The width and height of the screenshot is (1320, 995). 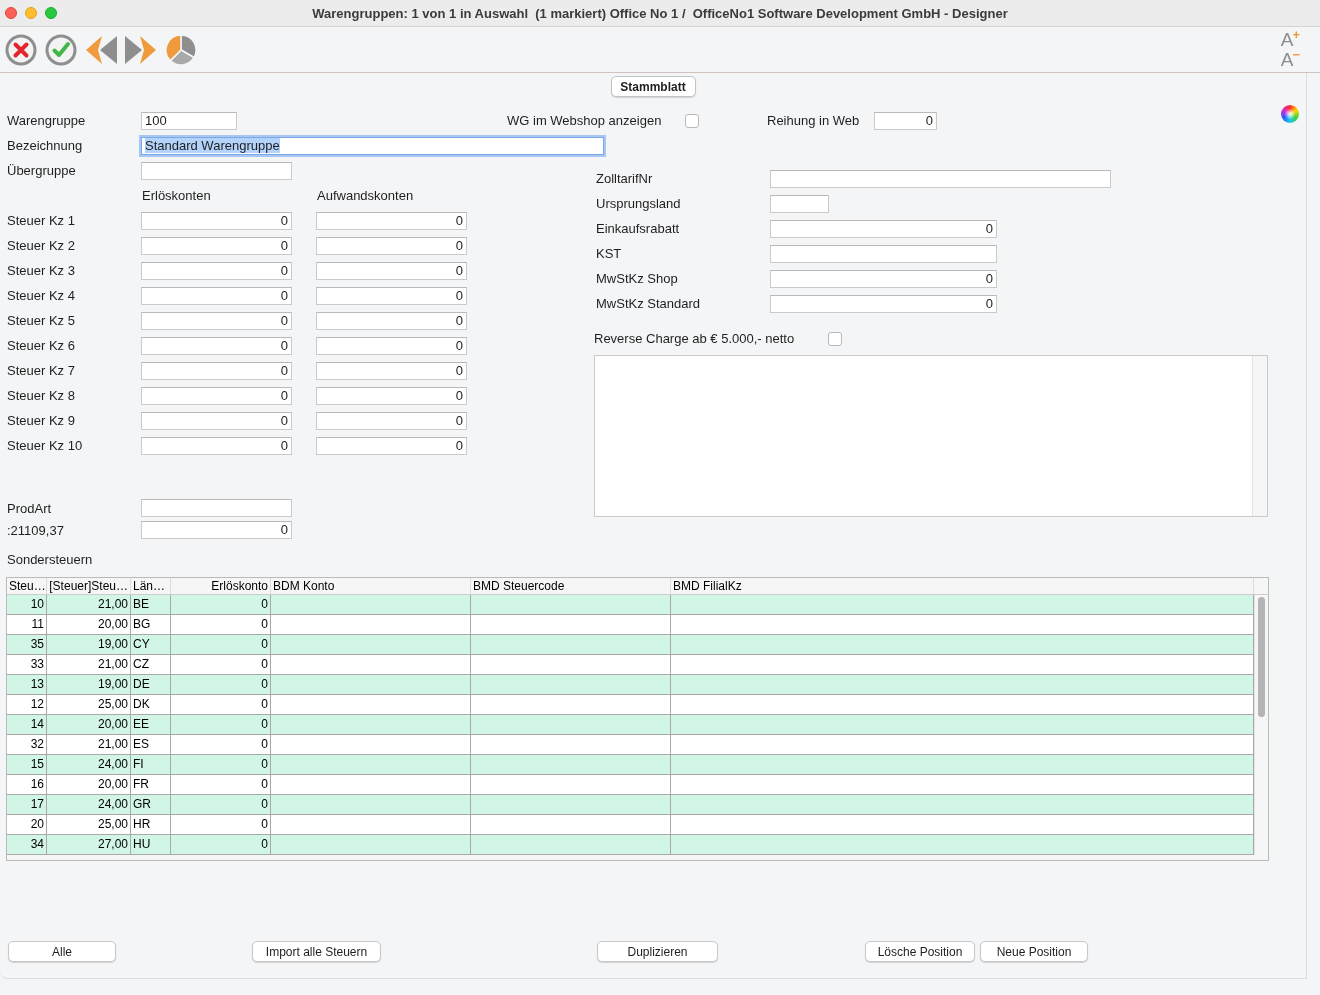 What do you see at coordinates (316, 951) in the screenshot?
I see `action-button: Import alle Steuern` at bounding box center [316, 951].